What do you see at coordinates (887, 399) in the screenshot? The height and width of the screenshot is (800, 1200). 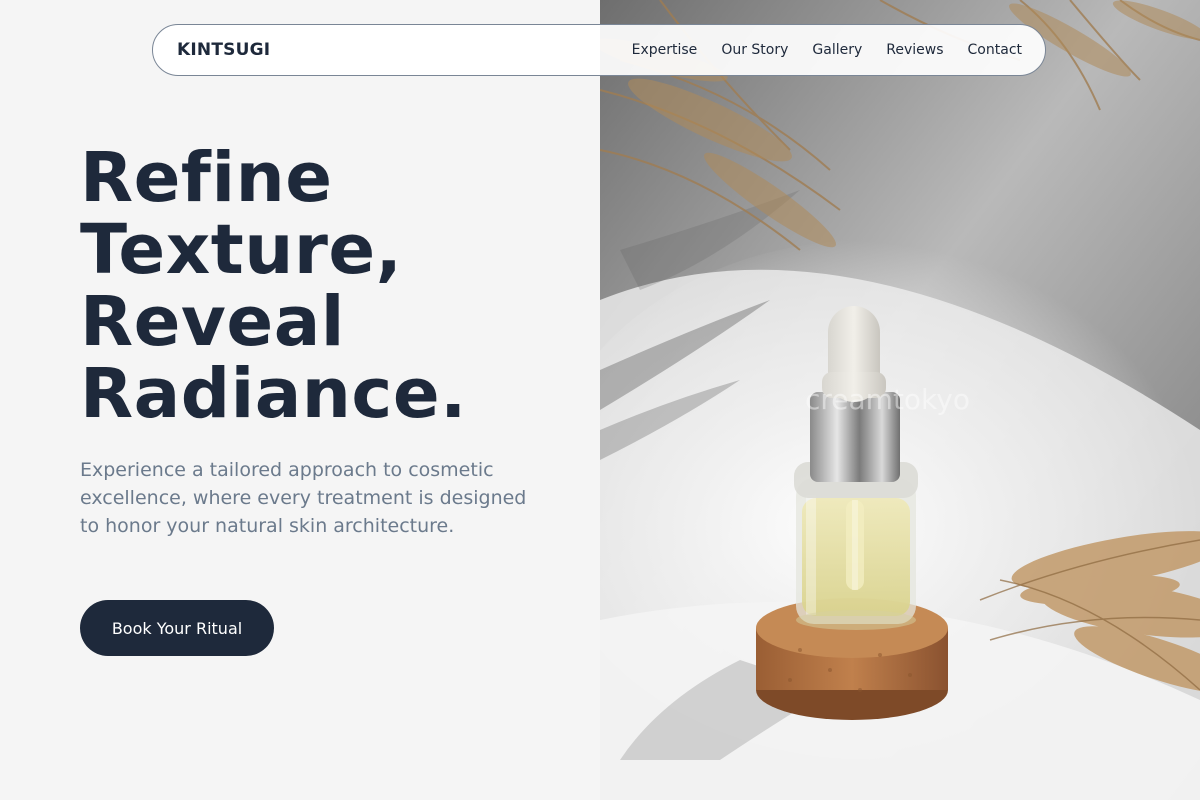 I see `image-watermark: creamtokyo` at bounding box center [887, 399].